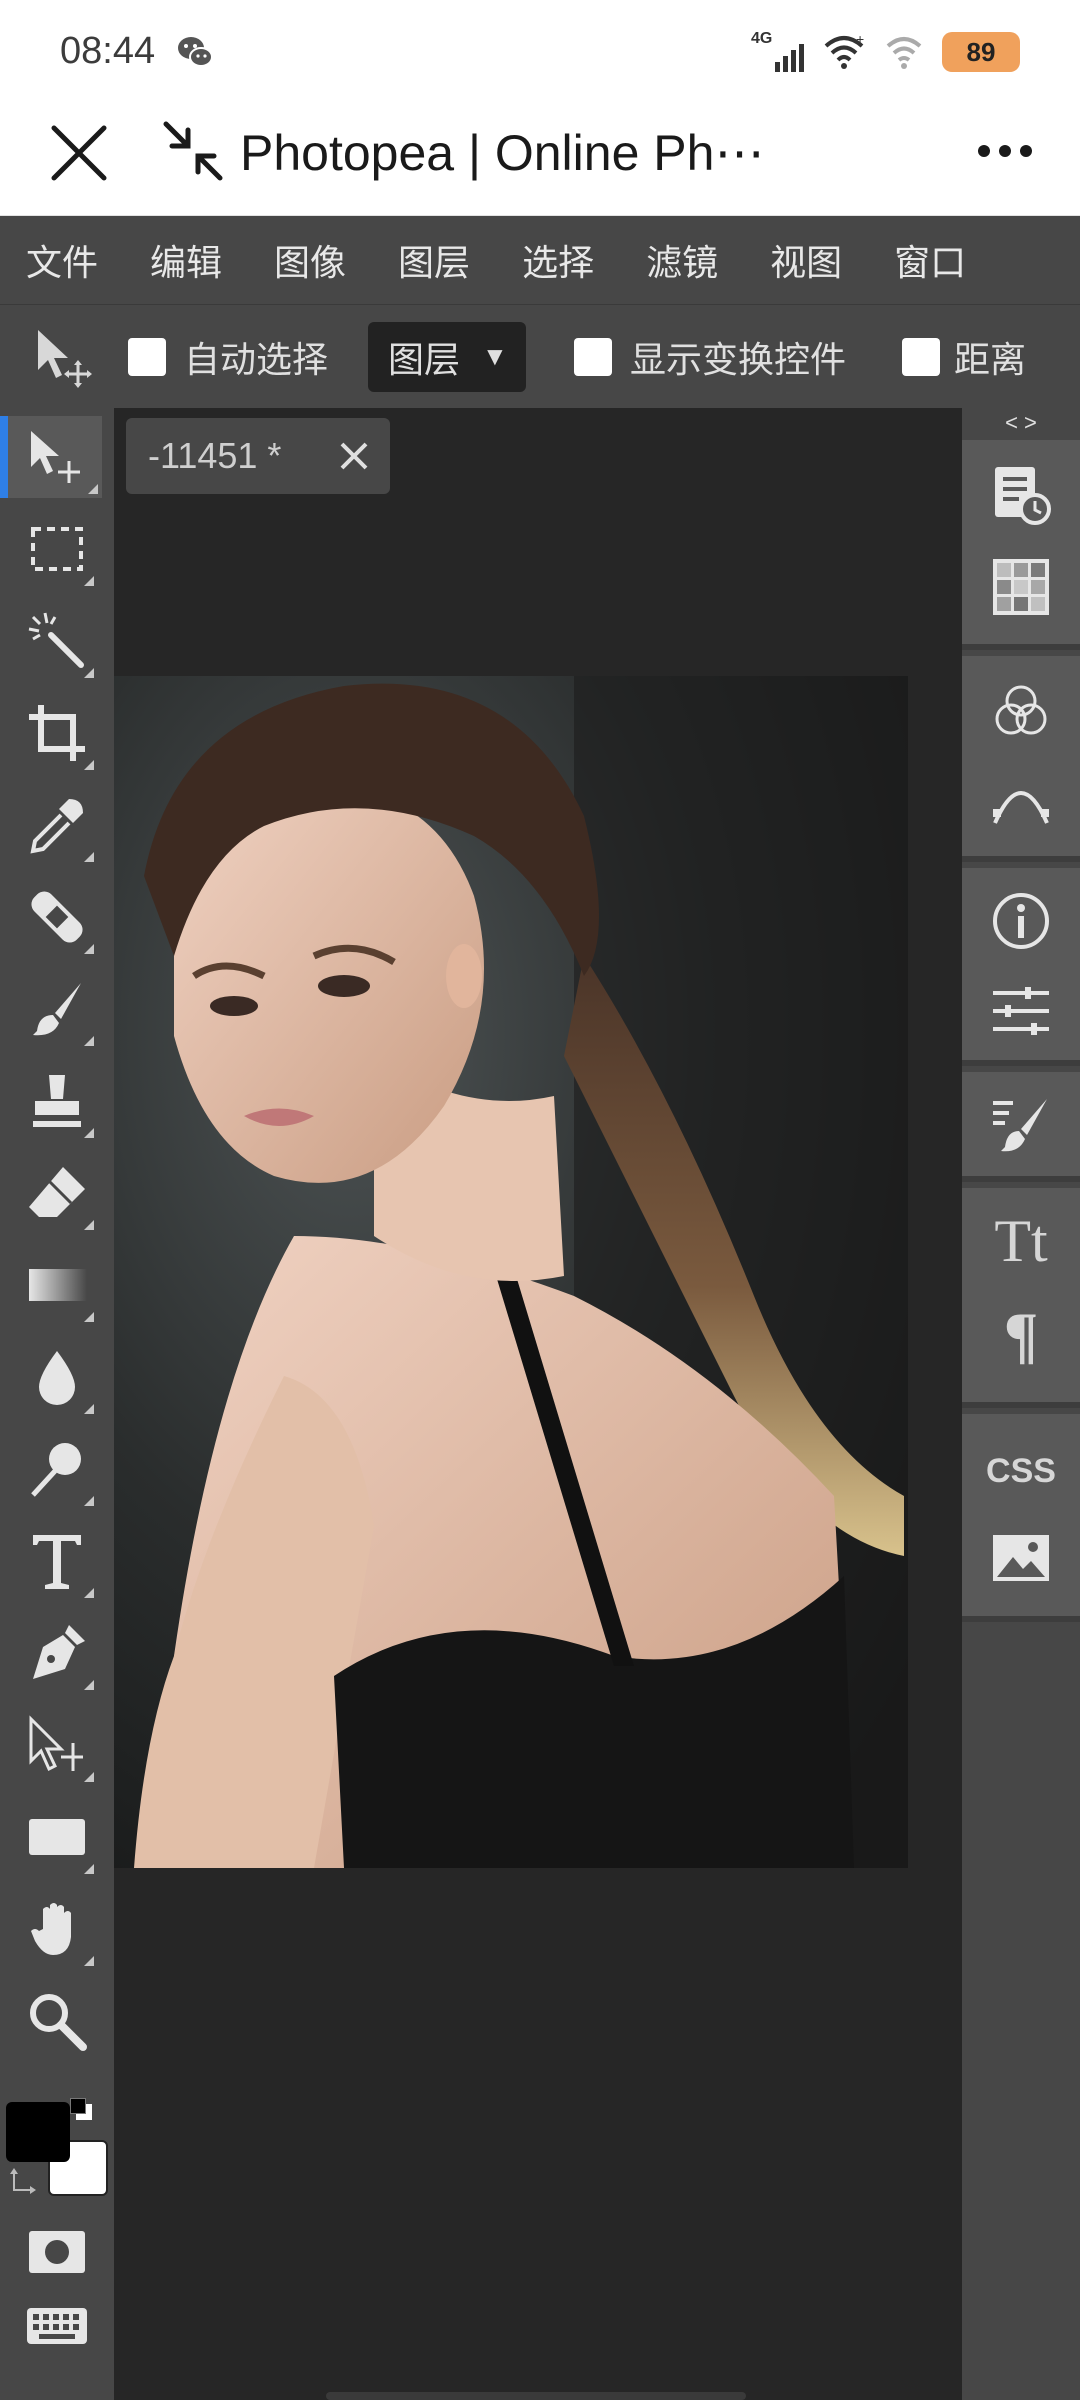 The width and height of the screenshot is (1080, 2400). I want to click on eraser-tool-button, so click(57, 1193).